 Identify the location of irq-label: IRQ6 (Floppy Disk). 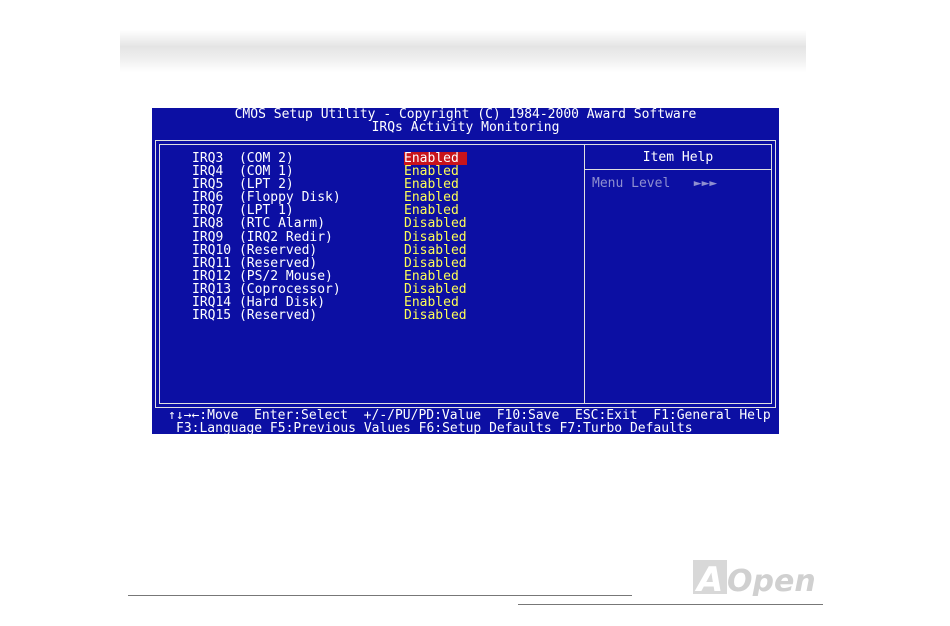
(266, 198).